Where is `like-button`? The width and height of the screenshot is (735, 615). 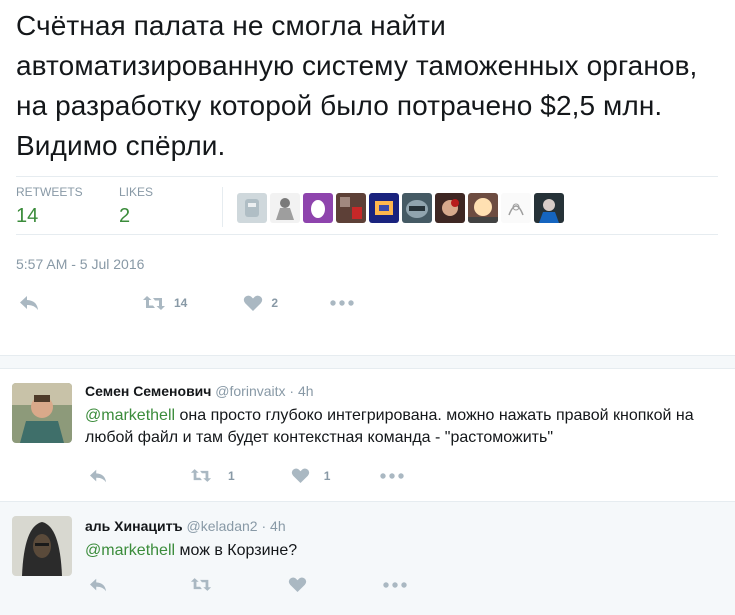
like-button is located at coordinates (297, 584).